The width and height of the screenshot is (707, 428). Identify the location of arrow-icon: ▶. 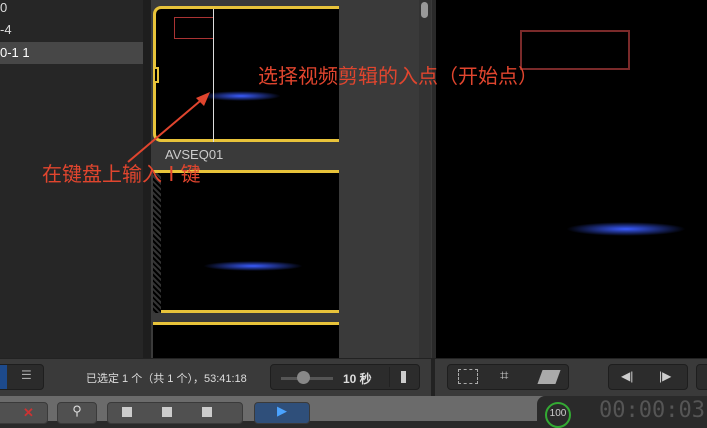
(282, 410).